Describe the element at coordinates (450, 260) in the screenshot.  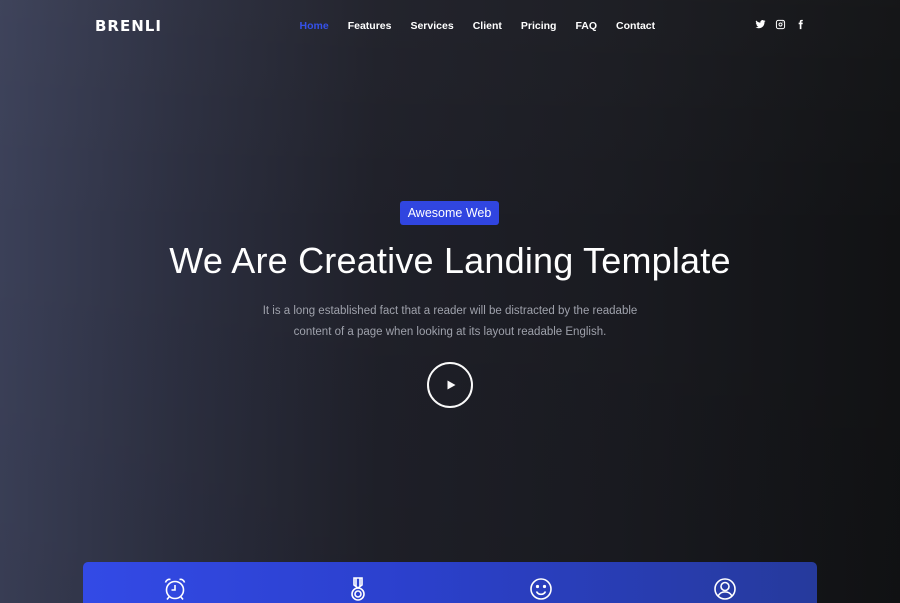
I see `hero-title: We Are Creative Landing Template` at that location.